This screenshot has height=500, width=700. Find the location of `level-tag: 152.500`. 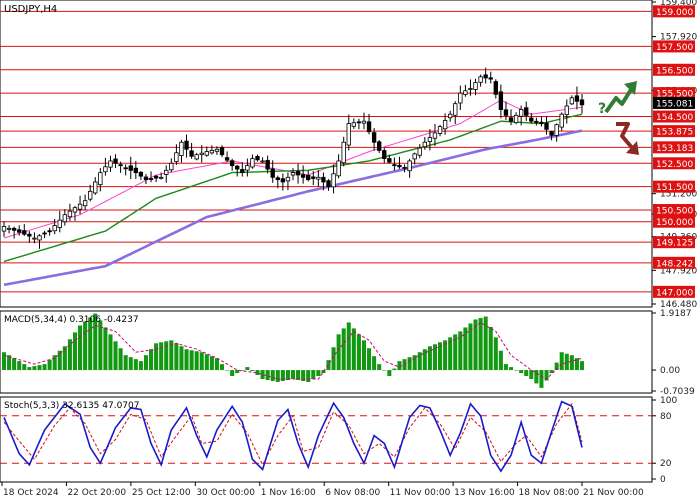

level-tag: 152.500 is located at coordinates (674, 163).